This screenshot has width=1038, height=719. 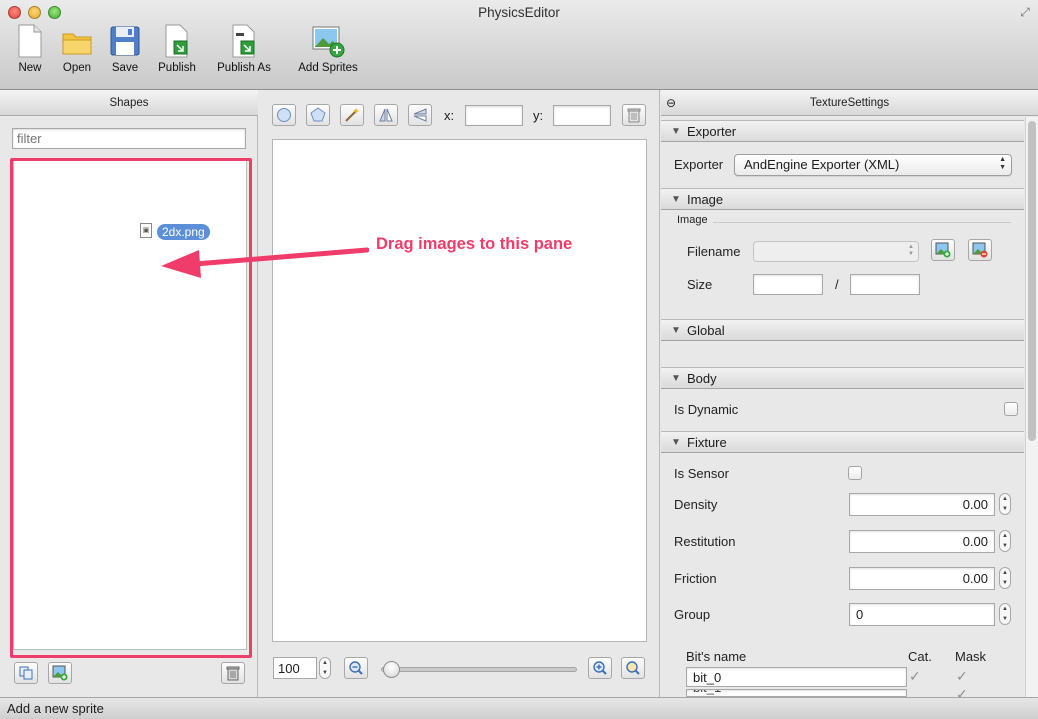 I want to click on image-group-label: Image, so click(x=692, y=220).